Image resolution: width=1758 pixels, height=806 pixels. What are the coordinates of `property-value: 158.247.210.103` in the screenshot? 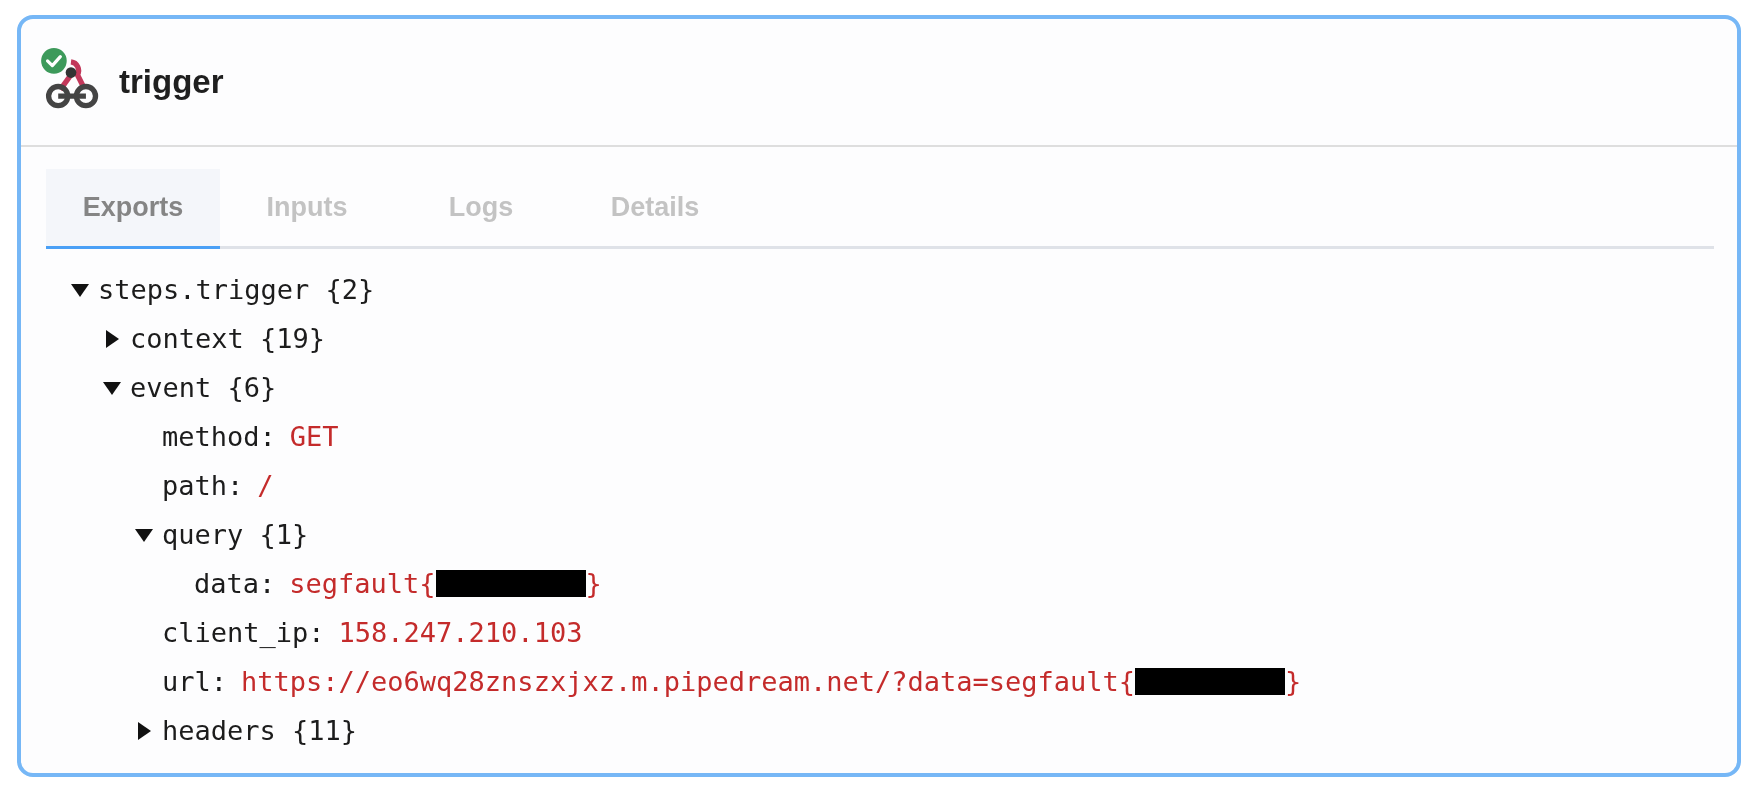 It's located at (460, 632).